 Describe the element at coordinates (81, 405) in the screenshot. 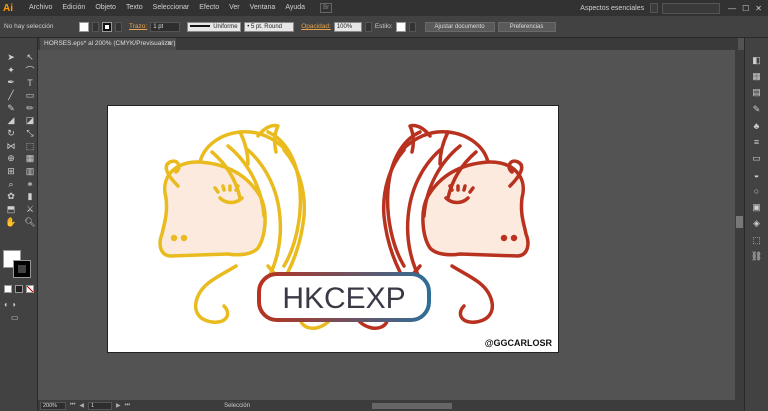

I see `prev-artboard-icon: ◀` at that location.